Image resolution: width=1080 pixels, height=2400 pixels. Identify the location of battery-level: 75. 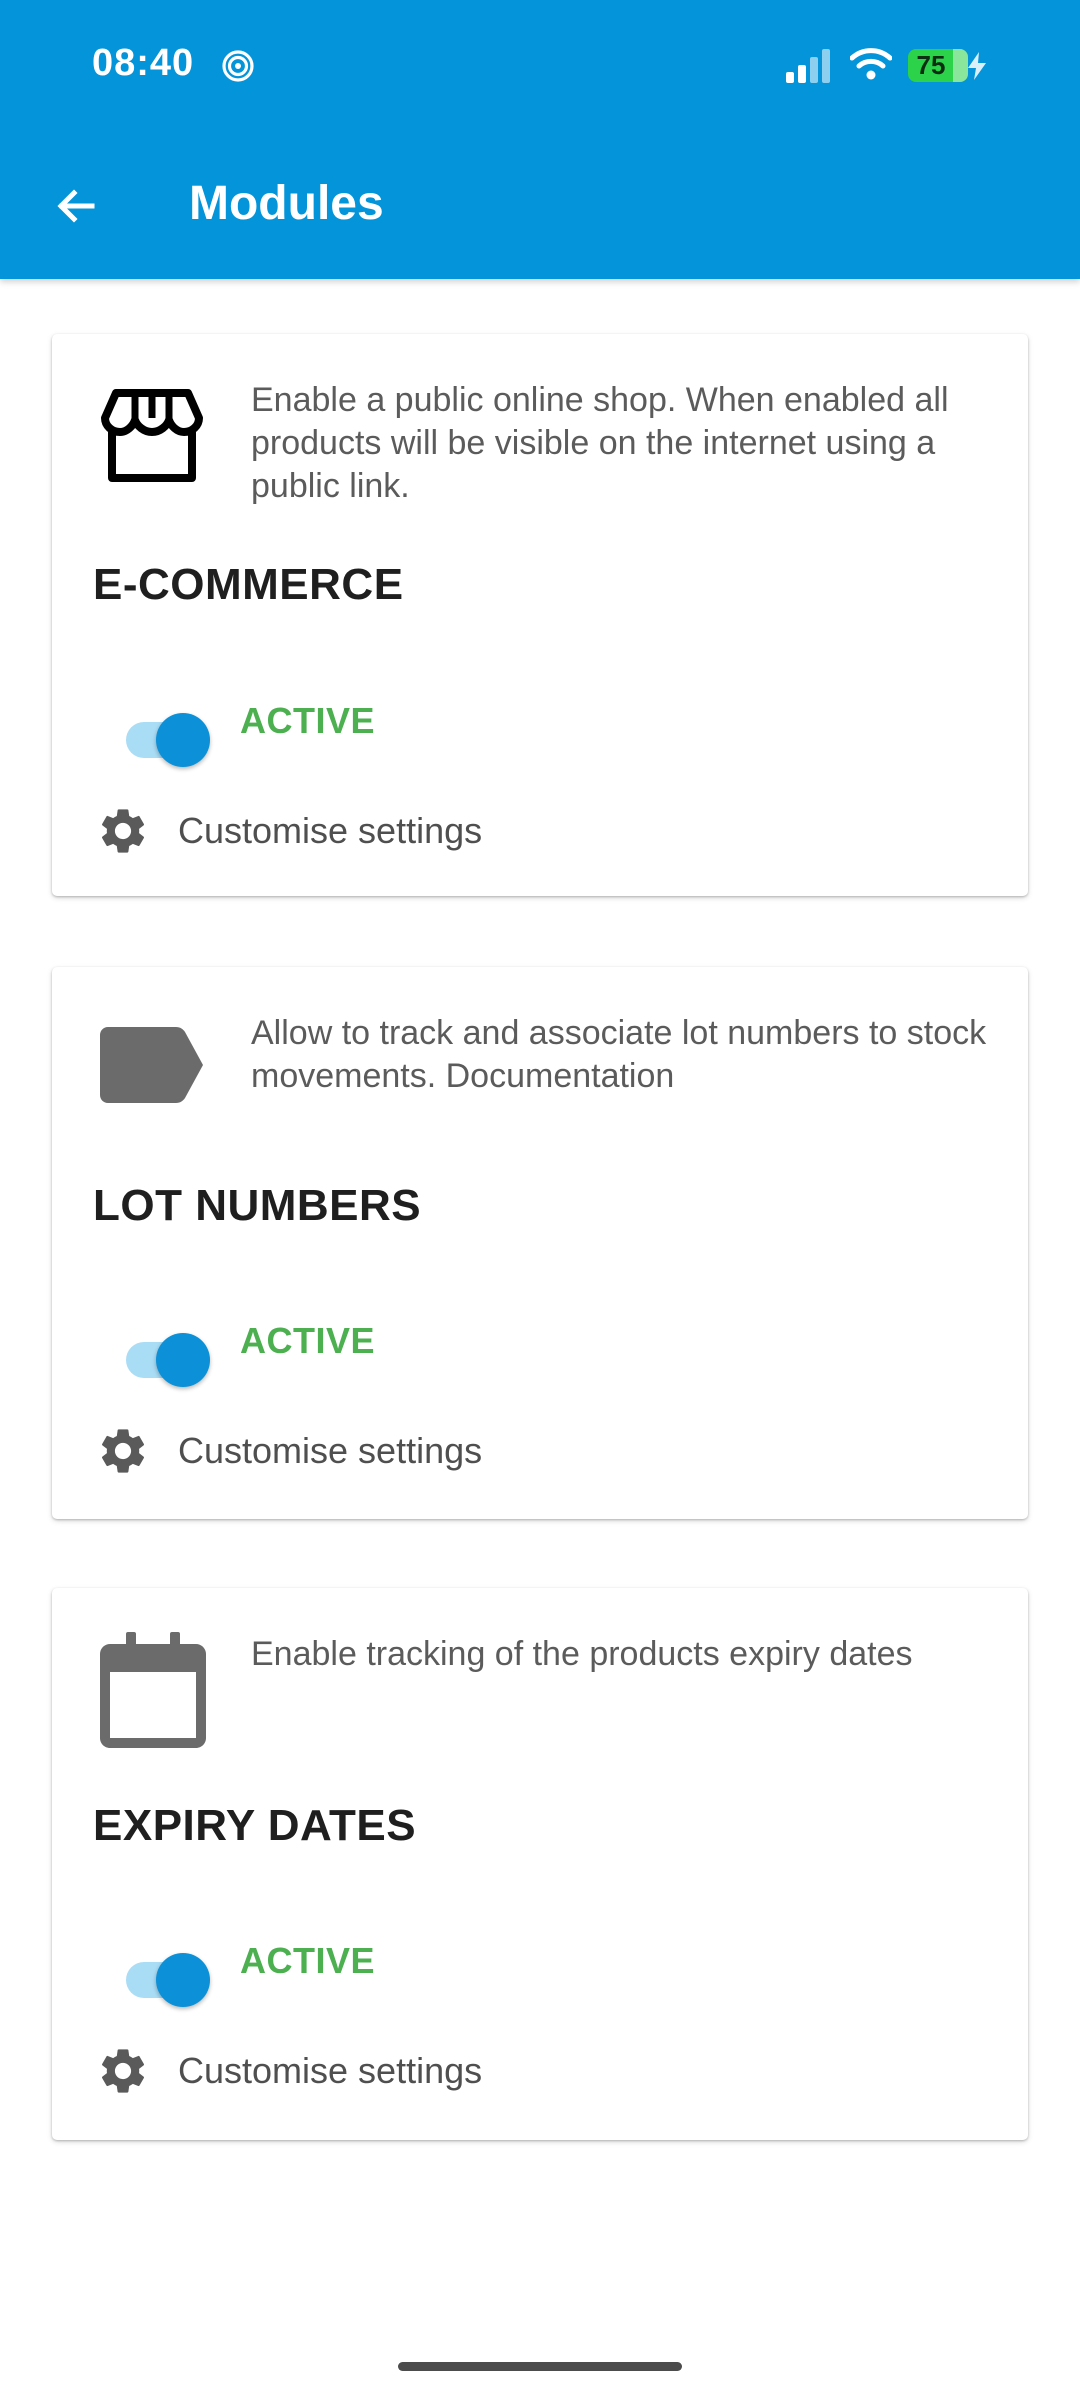
(931, 65).